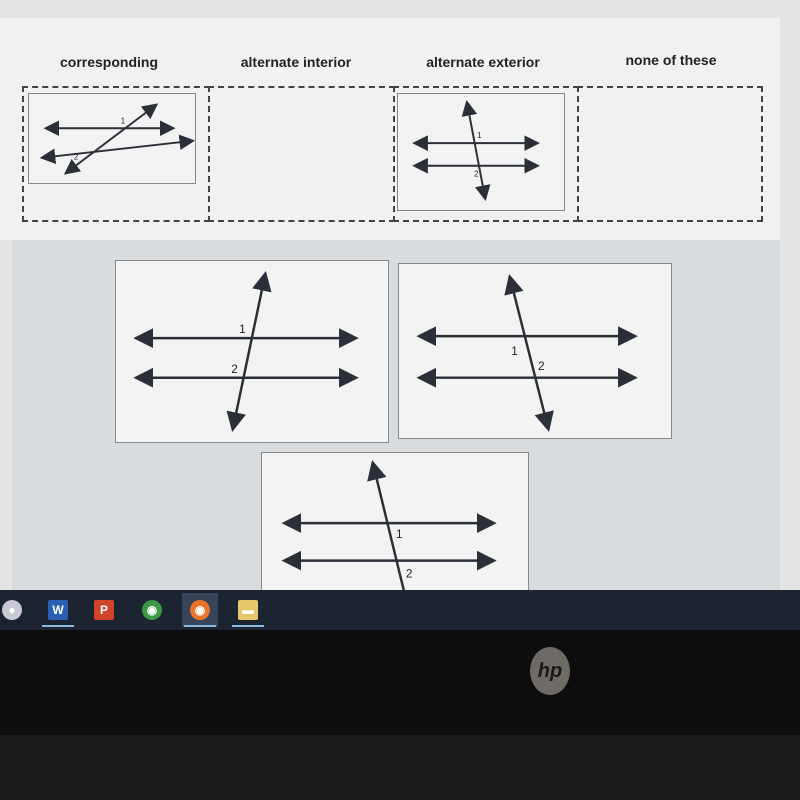 This screenshot has width=800, height=800. I want to click on header-alternate-exterior: alternate exterior, so click(483, 62).